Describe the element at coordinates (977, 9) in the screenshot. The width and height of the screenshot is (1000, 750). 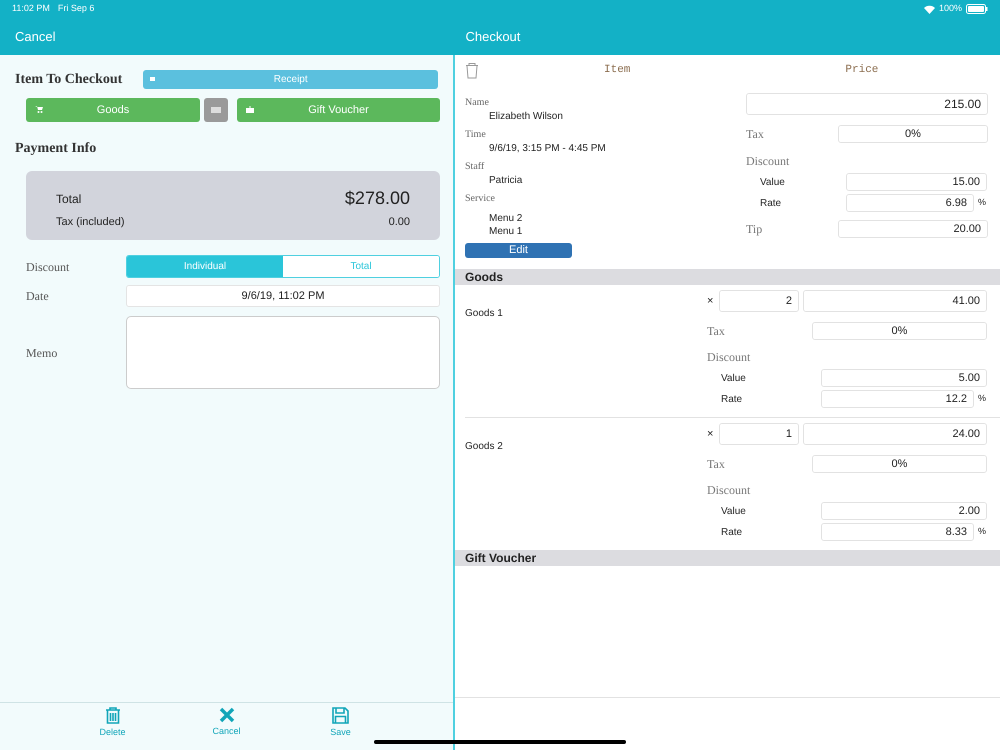
I see `battery-icon` at that location.